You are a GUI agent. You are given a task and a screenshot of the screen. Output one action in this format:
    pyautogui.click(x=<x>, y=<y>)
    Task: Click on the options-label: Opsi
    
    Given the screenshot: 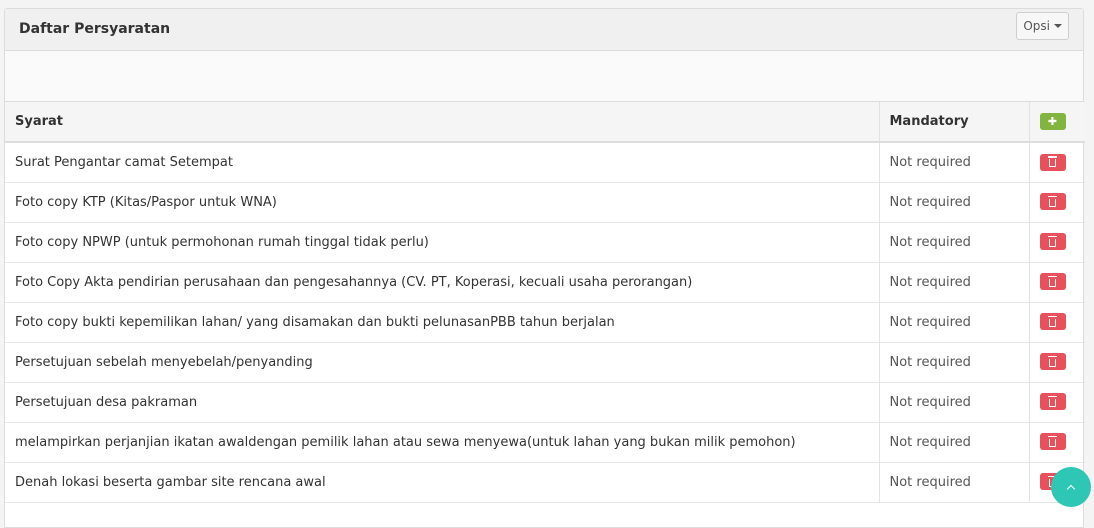 What is the action you would take?
    pyautogui.click(x=1036, y=26)
    